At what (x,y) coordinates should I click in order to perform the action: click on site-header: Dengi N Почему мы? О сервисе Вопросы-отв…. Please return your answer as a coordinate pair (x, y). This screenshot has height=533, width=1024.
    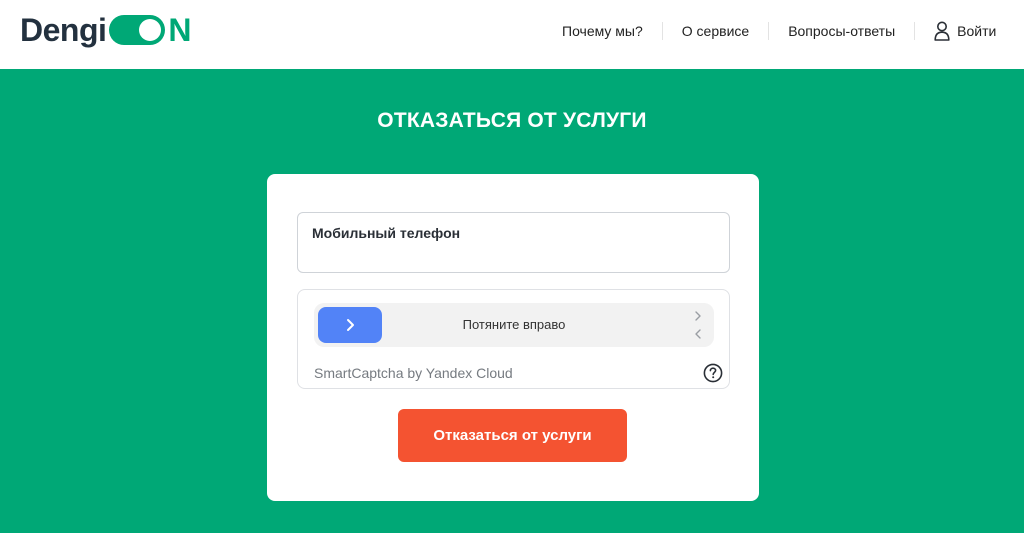
    Looking at the image, I should click on (512, 34).